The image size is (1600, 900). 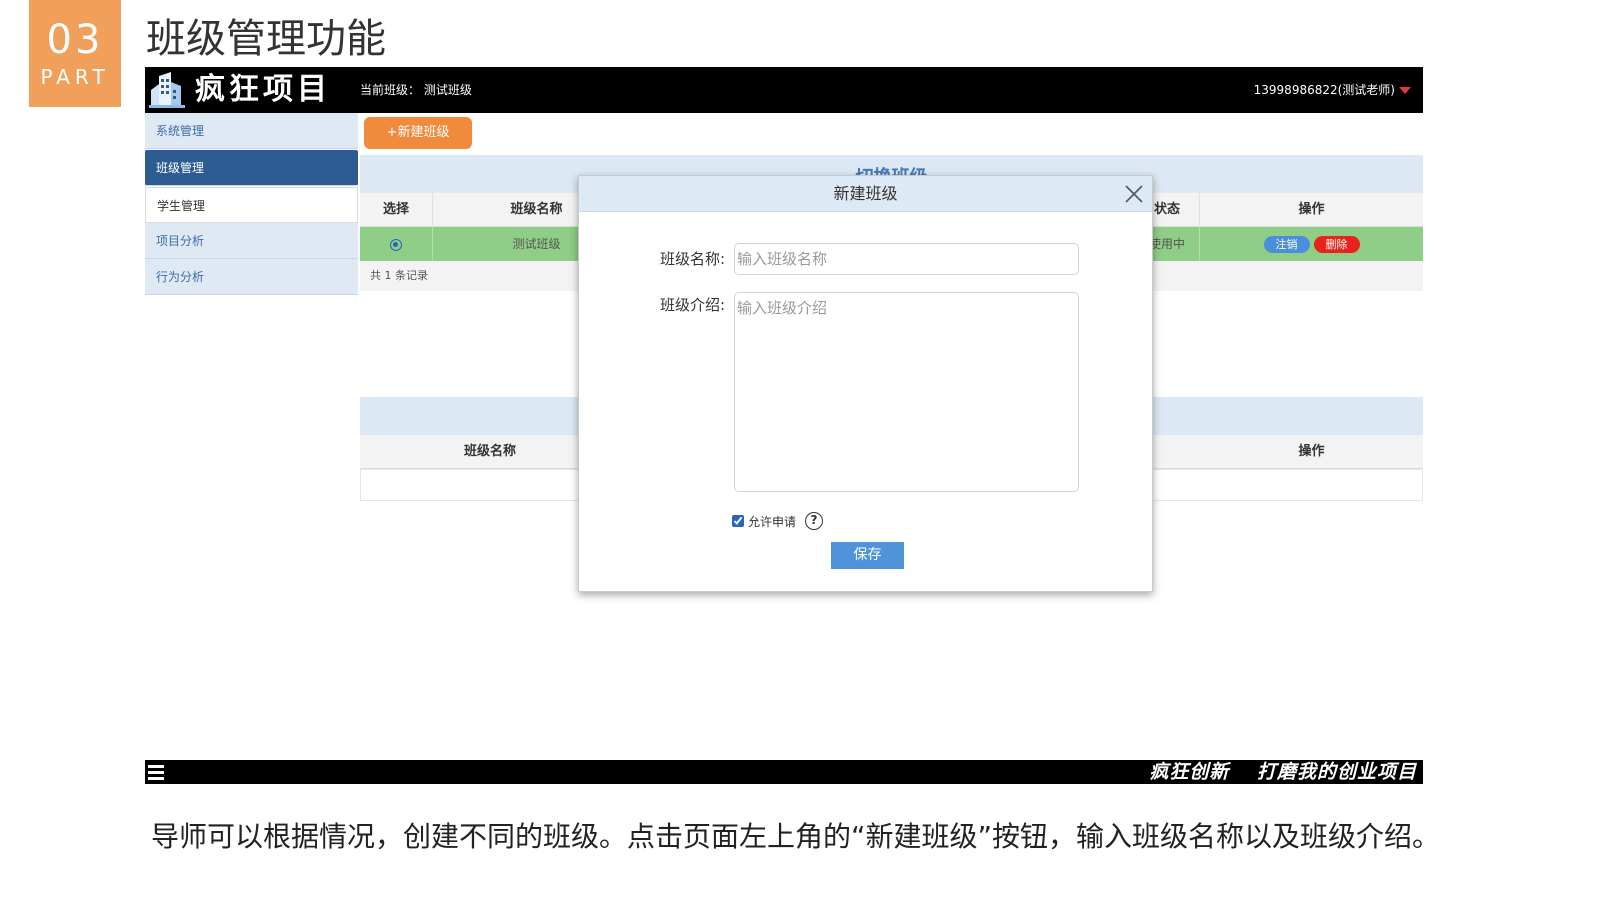 What do you see at coordinates (1311, 244) in the screenshot?
I see `actions-cell: 注销 删除` at bounding box center [1311, 244].